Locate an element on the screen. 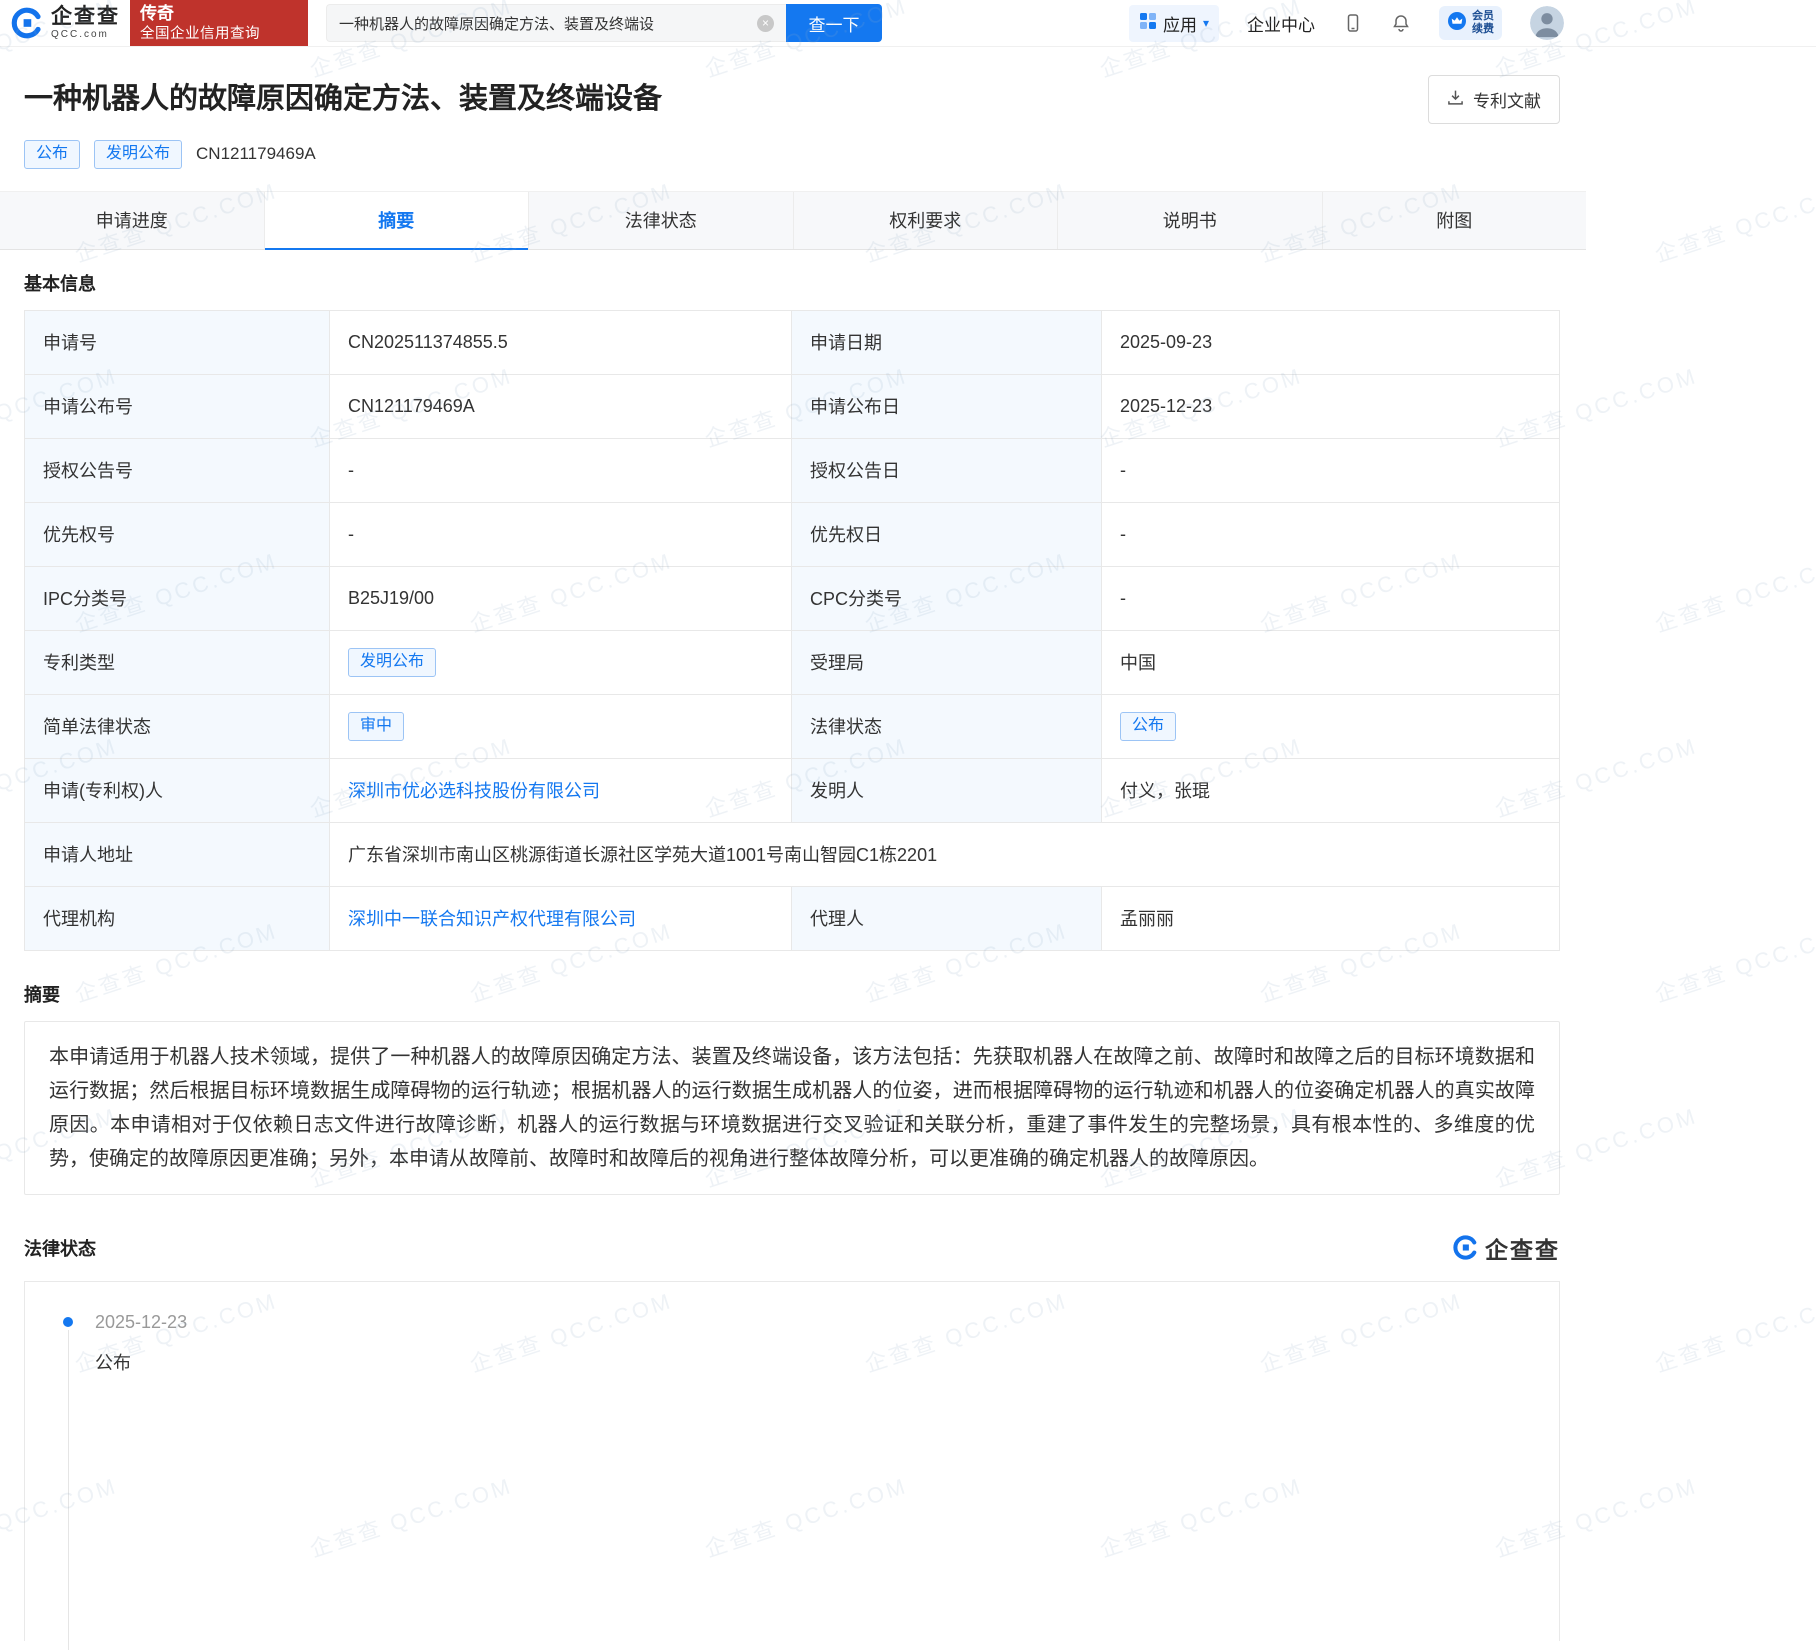 This screenshot has width=1816, height=1650. nav-apps: 应用 ▾ is located at coordinates (1173, 23).